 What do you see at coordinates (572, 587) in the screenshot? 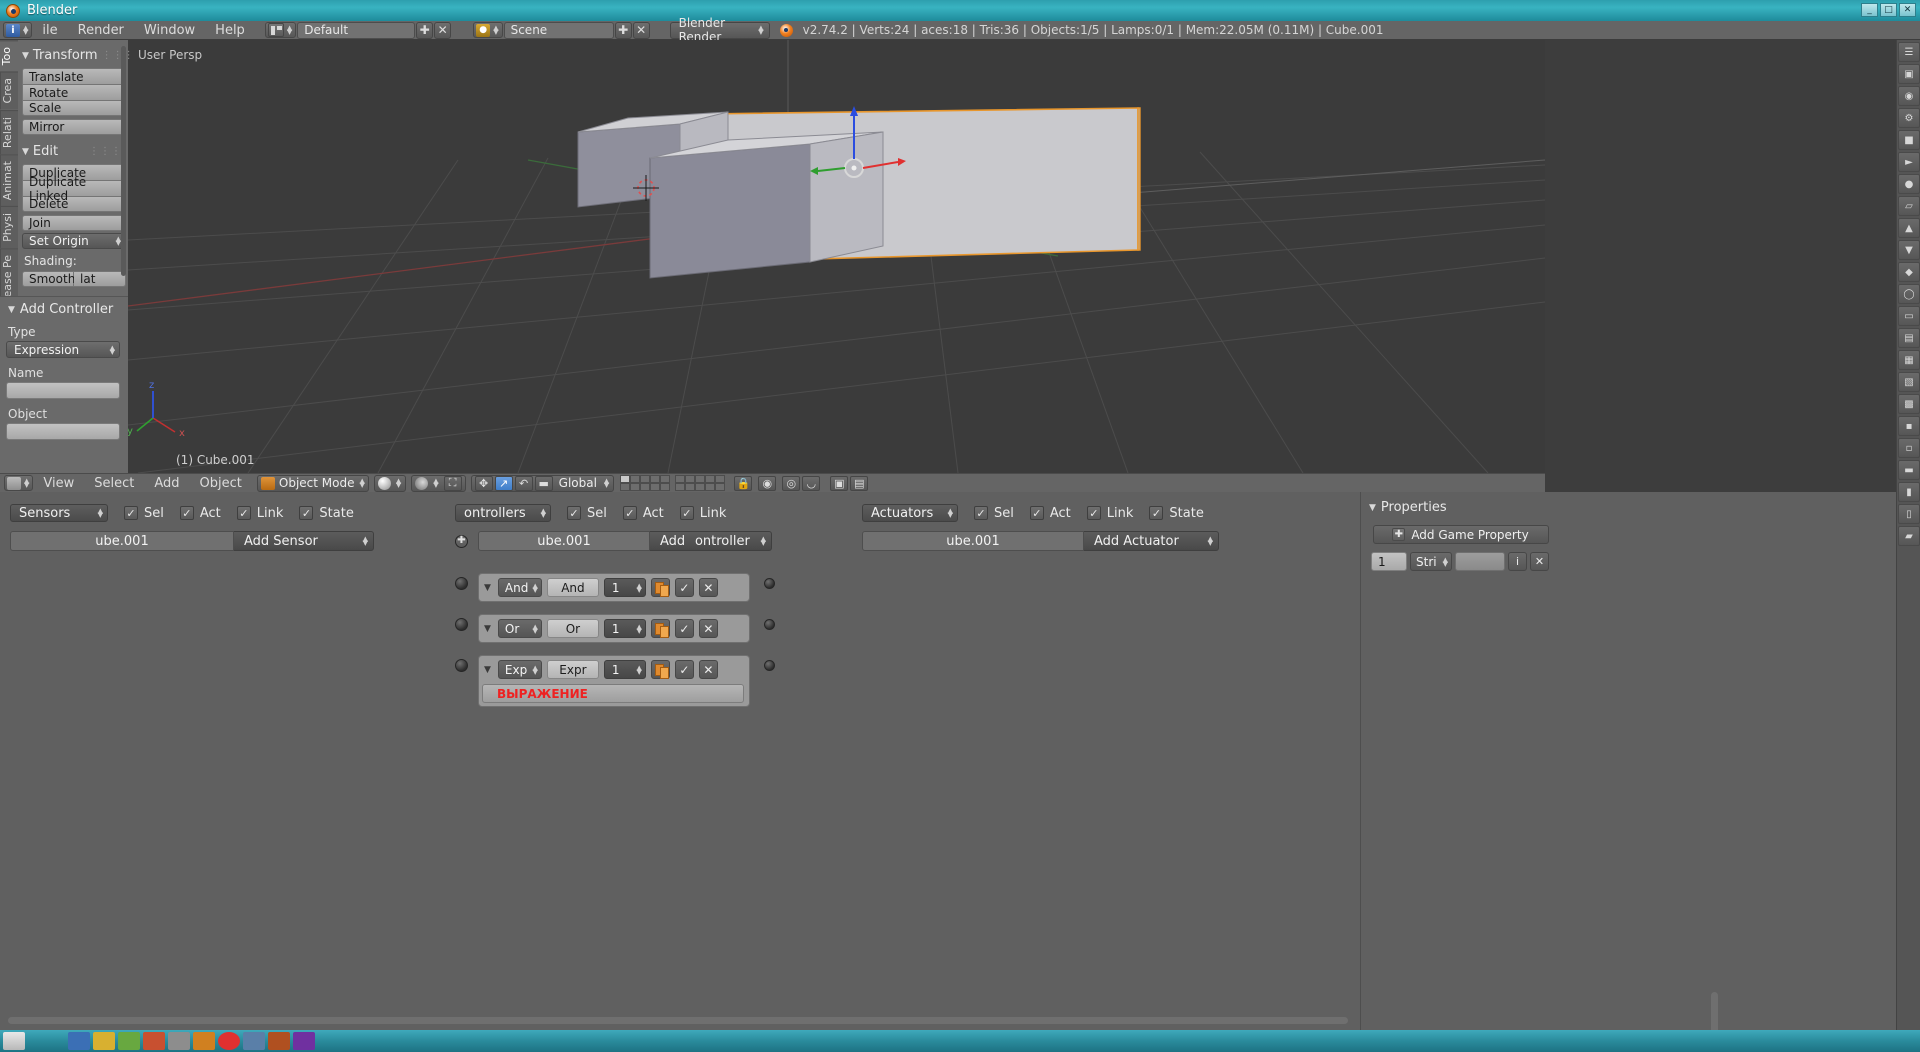
I see `controller-name-field: And` at bounding box center [572, 587].